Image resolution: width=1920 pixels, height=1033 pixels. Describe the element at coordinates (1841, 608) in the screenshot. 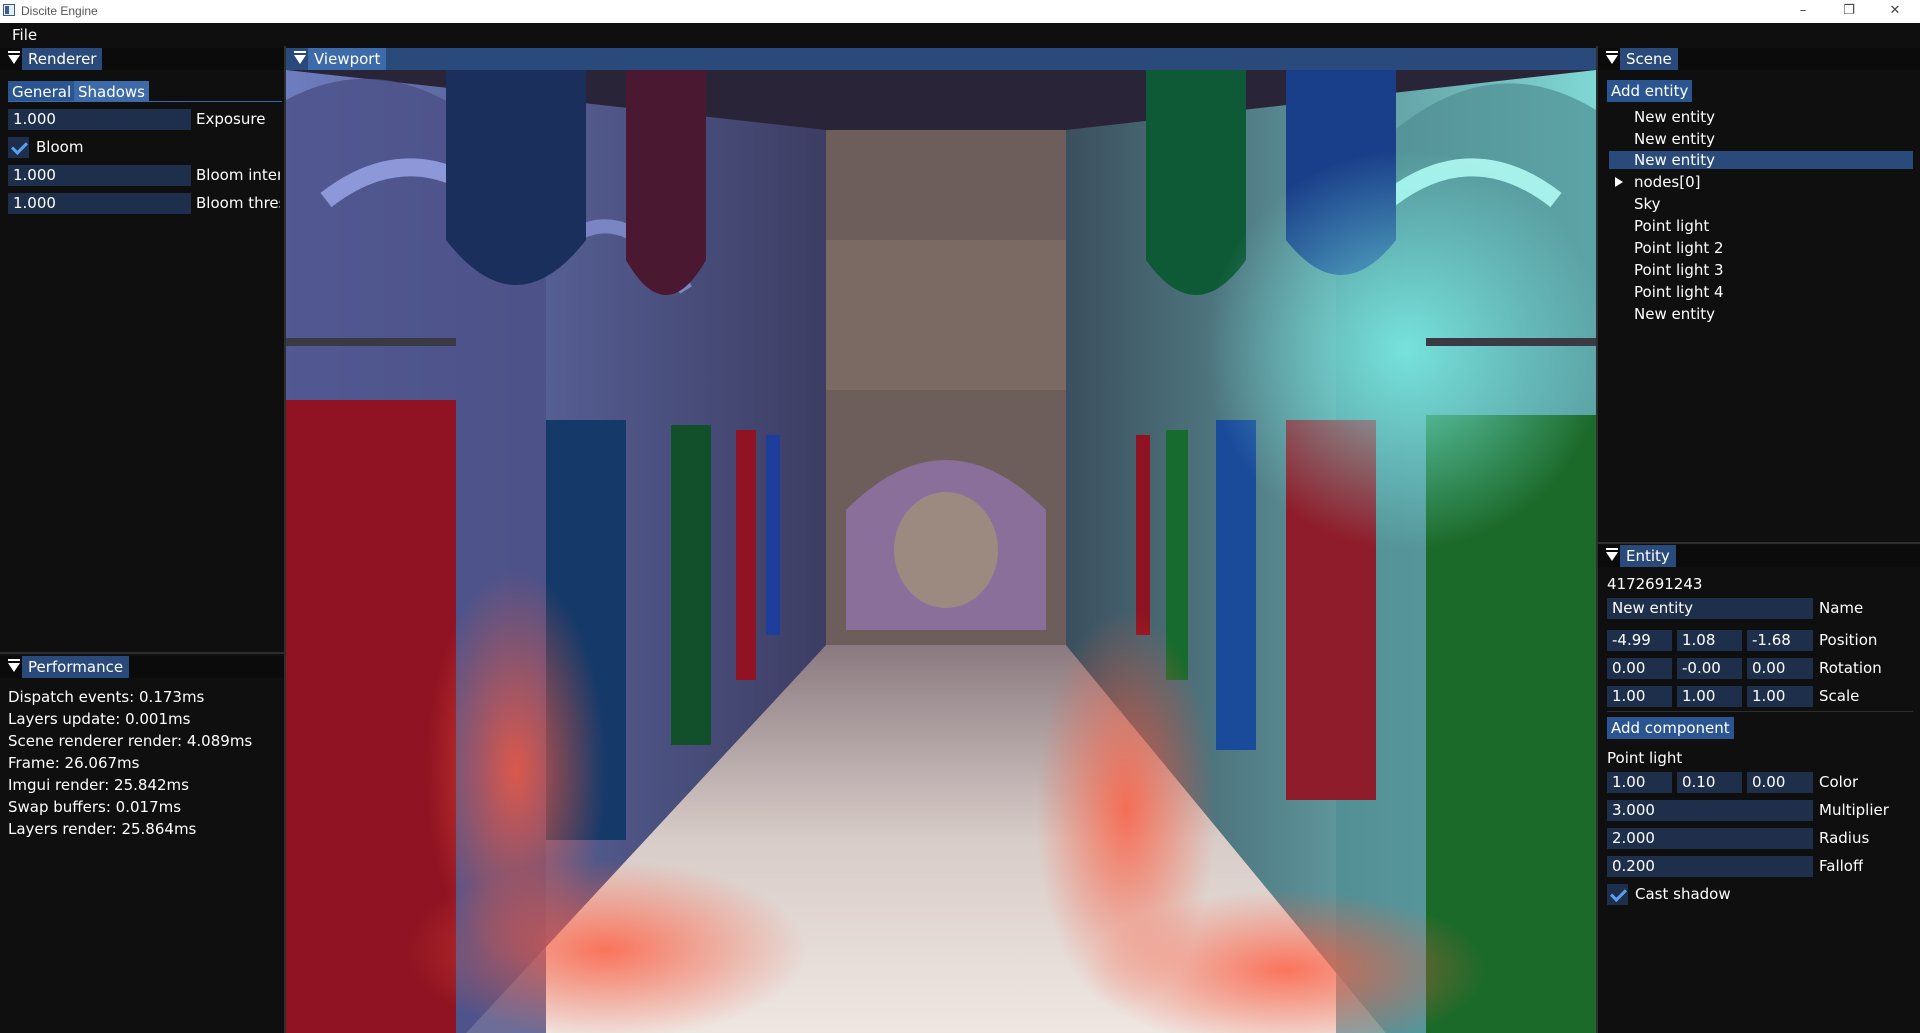

I see `name-label: Name` at that location.